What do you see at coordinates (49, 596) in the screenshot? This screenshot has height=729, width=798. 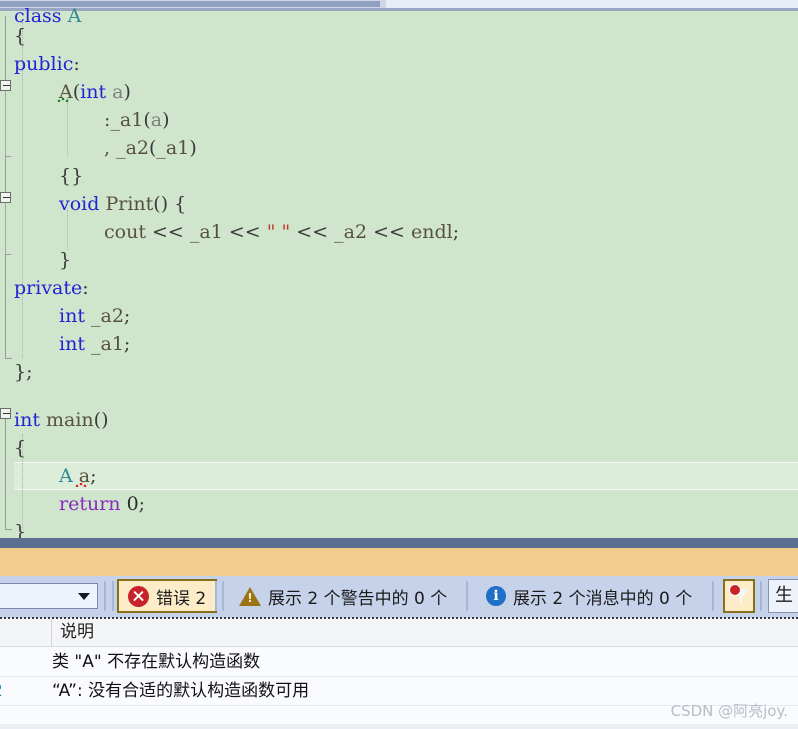 I see `error-scope-combobox` at bounding box center [49, 596].